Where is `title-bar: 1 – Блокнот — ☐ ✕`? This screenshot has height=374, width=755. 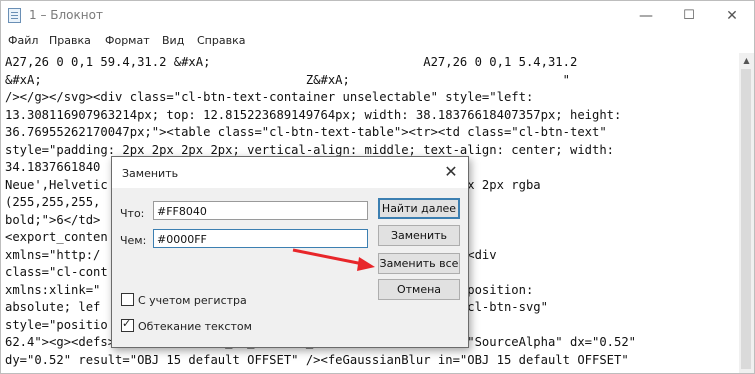
title-bar: 1 – Блокнот — ☐ ✕ is located at coordinates (377, 16).